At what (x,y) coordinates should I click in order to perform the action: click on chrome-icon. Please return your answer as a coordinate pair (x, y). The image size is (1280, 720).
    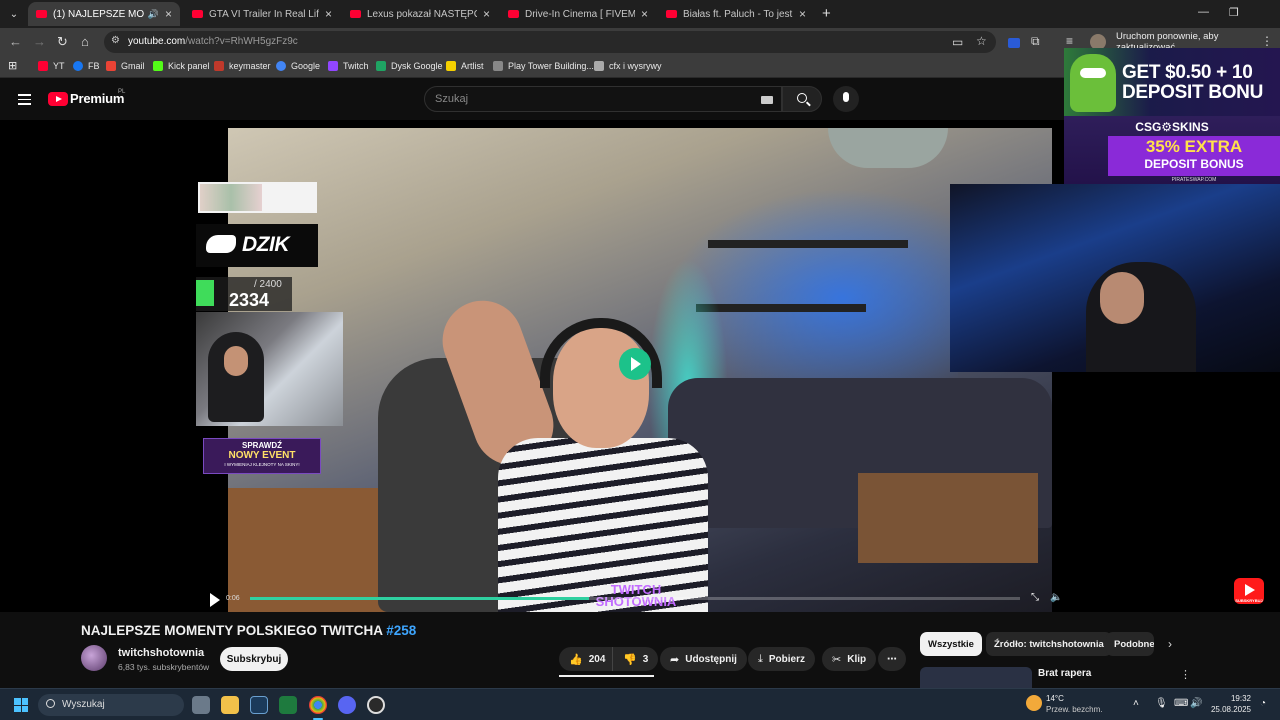
    Looking at the image, I should click on (318, 705).